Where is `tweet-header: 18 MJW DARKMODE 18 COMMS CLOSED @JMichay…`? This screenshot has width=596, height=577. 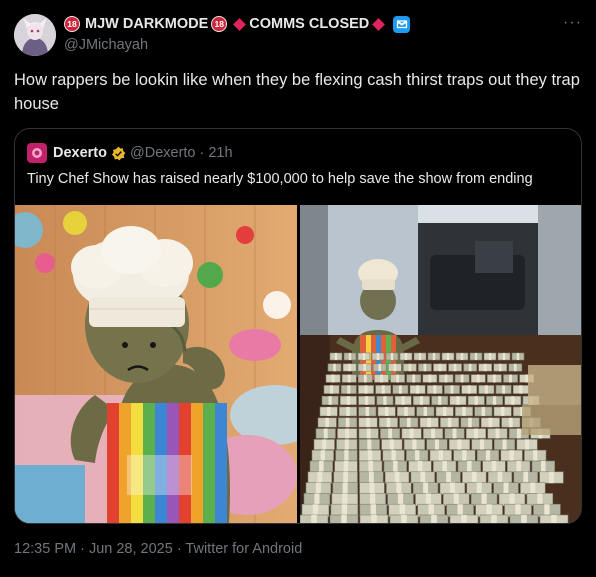 tweet-header: 18 MJW DARKMODE 18 COMMS CLOSED @JMichay… is located at coordinates (310, 36).